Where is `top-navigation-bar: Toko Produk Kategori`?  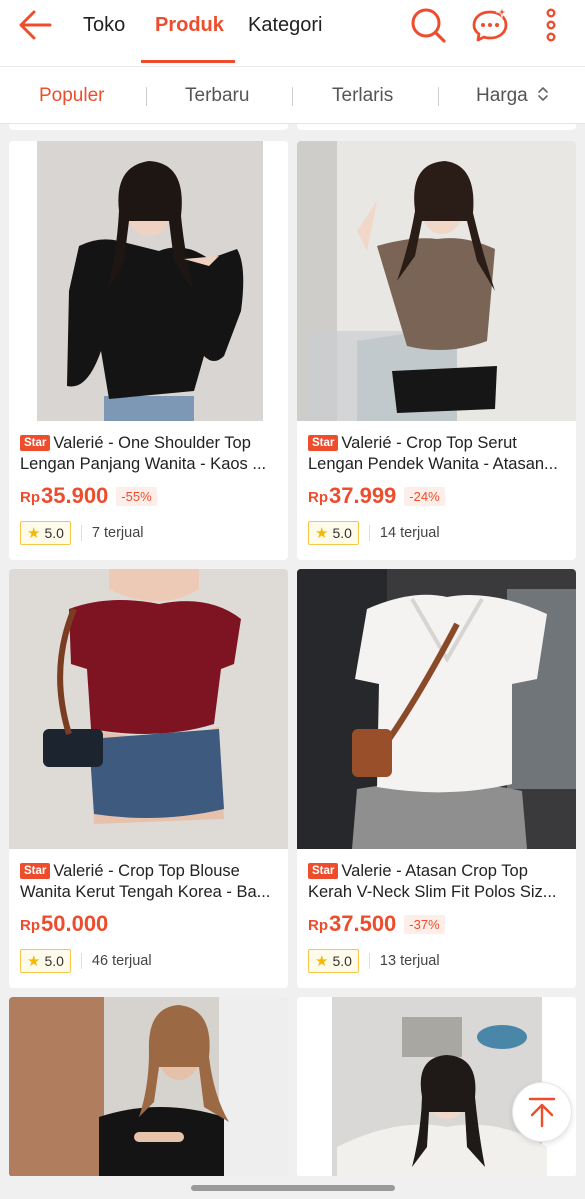 top-navigation-bar: Toko Produk Kategori is located at coordinates (292, 33).